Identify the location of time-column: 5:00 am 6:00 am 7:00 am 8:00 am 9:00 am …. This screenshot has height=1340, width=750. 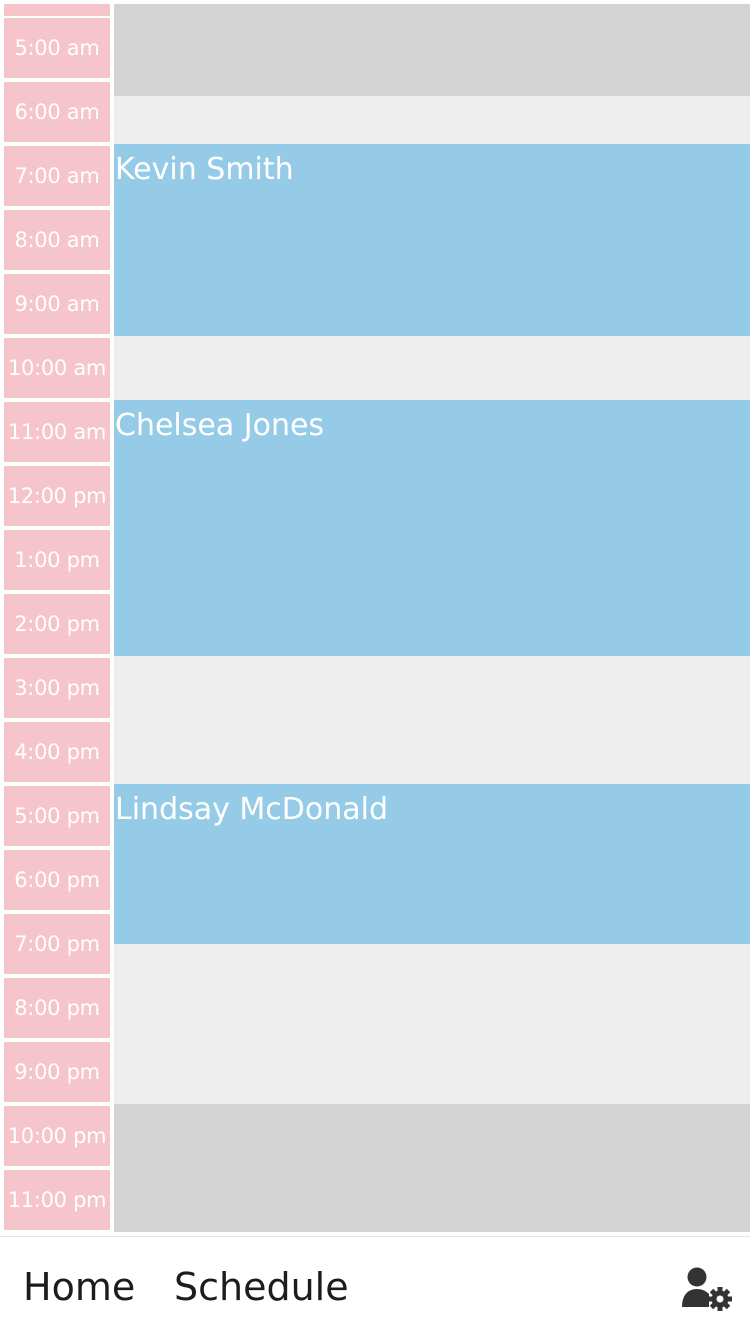
(58, 617).